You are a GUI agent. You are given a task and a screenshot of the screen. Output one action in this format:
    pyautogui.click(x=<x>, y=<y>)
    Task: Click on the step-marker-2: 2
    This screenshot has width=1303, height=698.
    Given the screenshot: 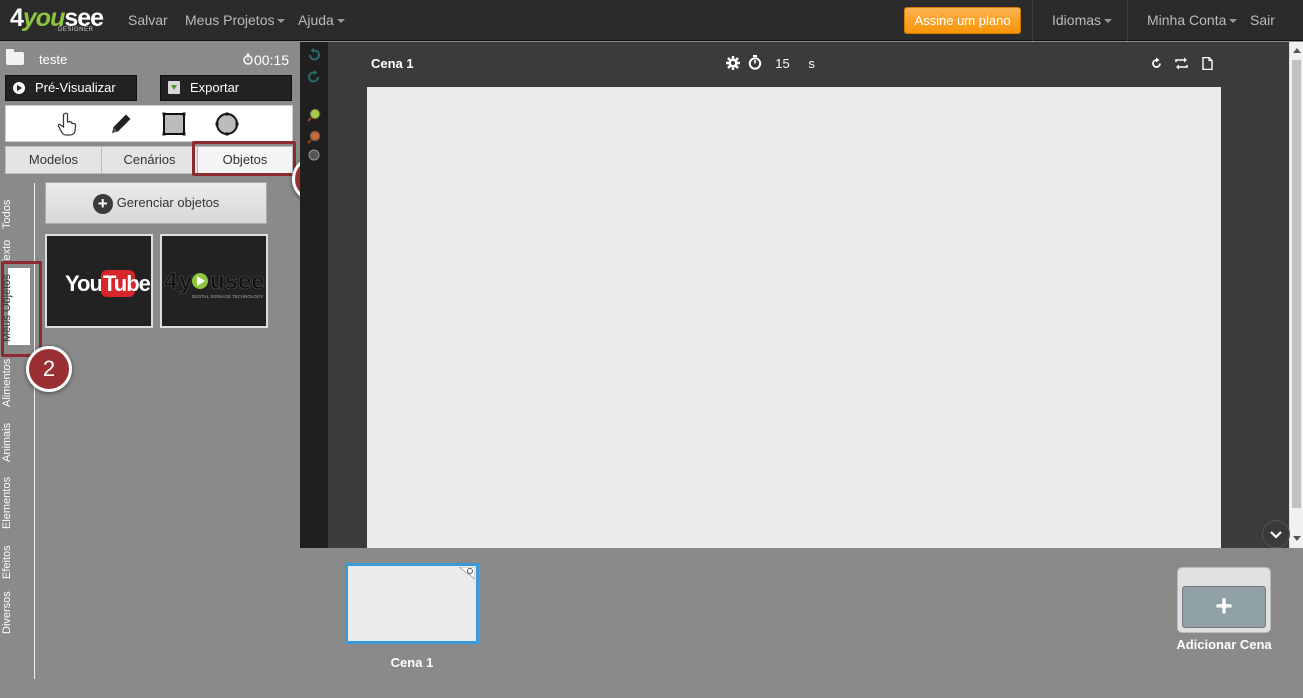 What is the action you would take?
    pyautogui.click(x=49, y=369)
    